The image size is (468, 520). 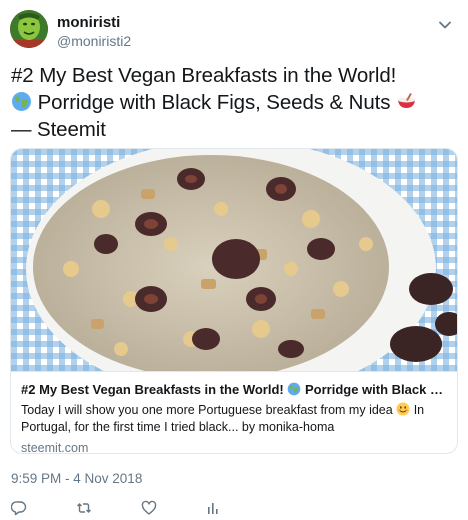 I want to click on tweet-text-line: — Steemit, so click(x=58, y=129).